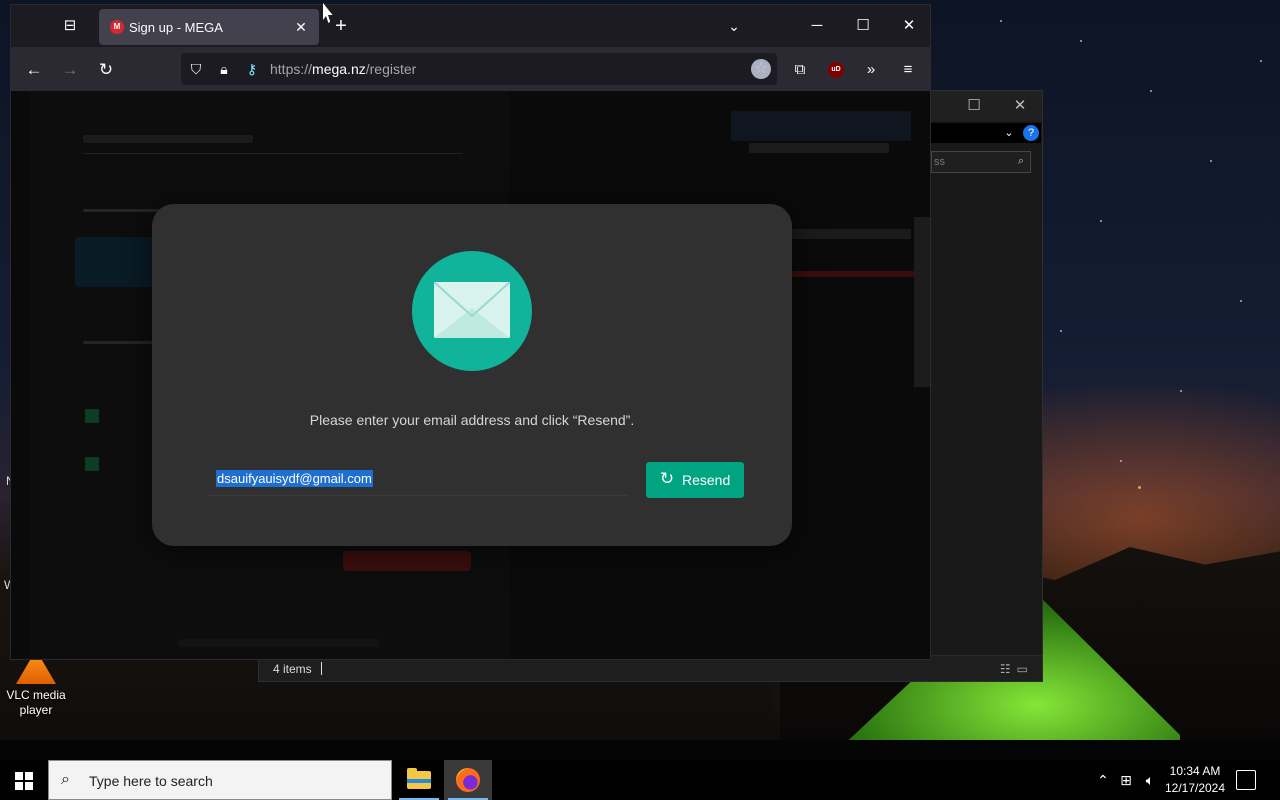  What do you see at coordinates (220, 780) in the screenshot?
I see `taskbar-search-box: ⌕ Type here to search` at bounding box center [220, 780].